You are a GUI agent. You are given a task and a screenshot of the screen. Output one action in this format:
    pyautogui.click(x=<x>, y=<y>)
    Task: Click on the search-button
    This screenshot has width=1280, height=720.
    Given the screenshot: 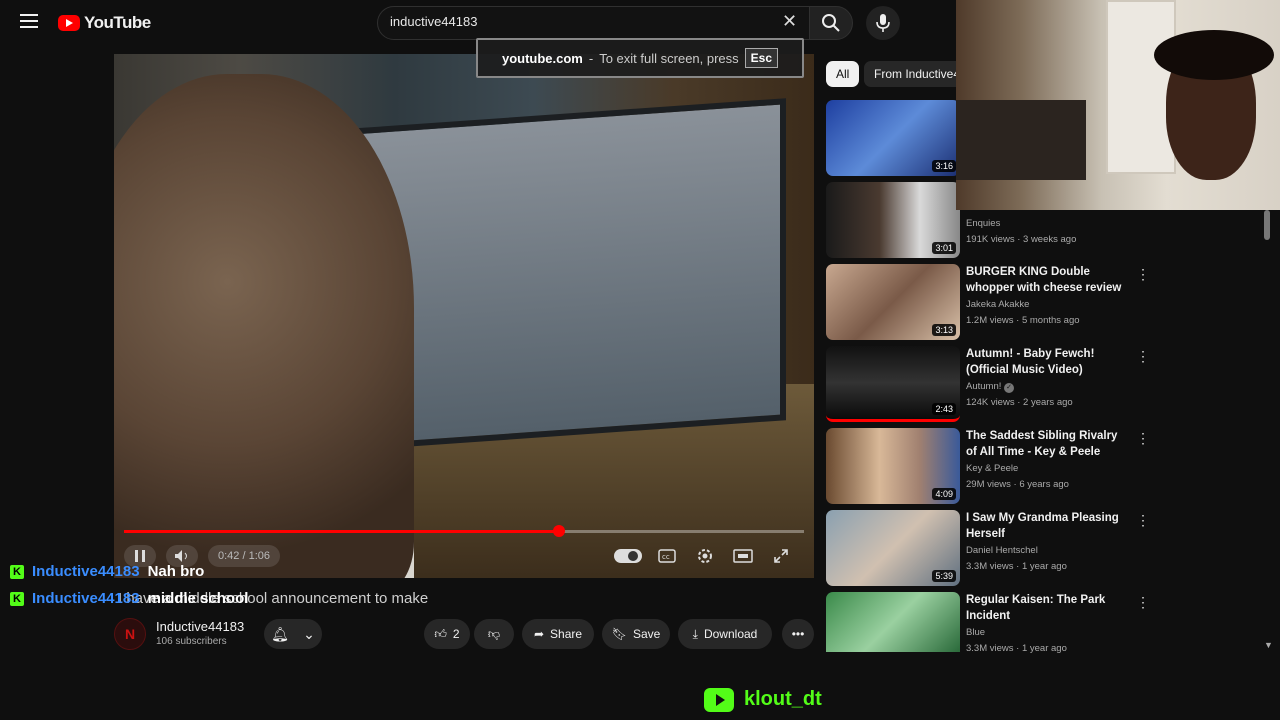 What is the action you would take?
    pyautogui.click(x=831, y=23)
    